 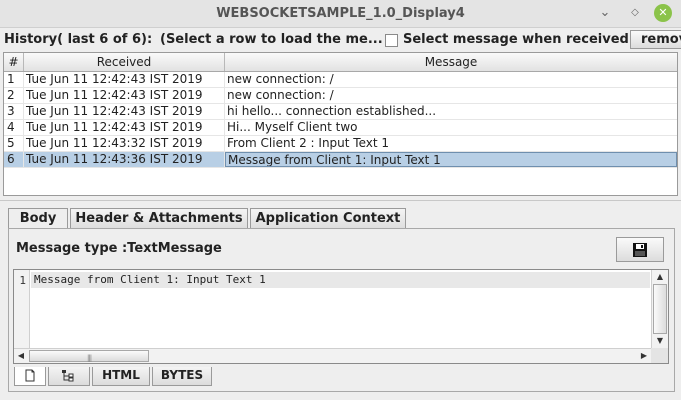 I want to click on row-message: Hi... Myself Client two, so click(x=292, y=127).